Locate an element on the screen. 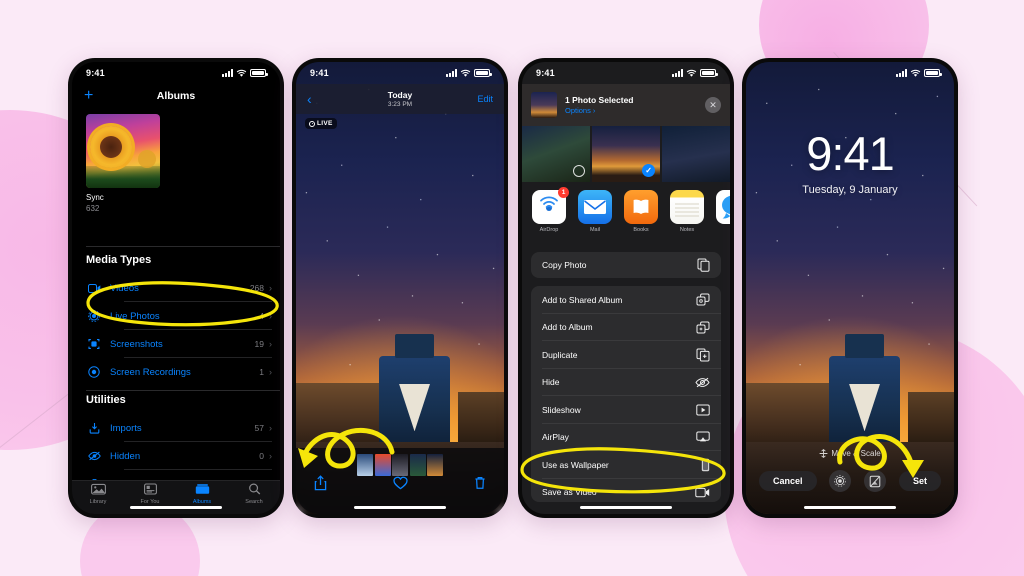  share-app-mail: Mail is located at coordinates (595, 218).